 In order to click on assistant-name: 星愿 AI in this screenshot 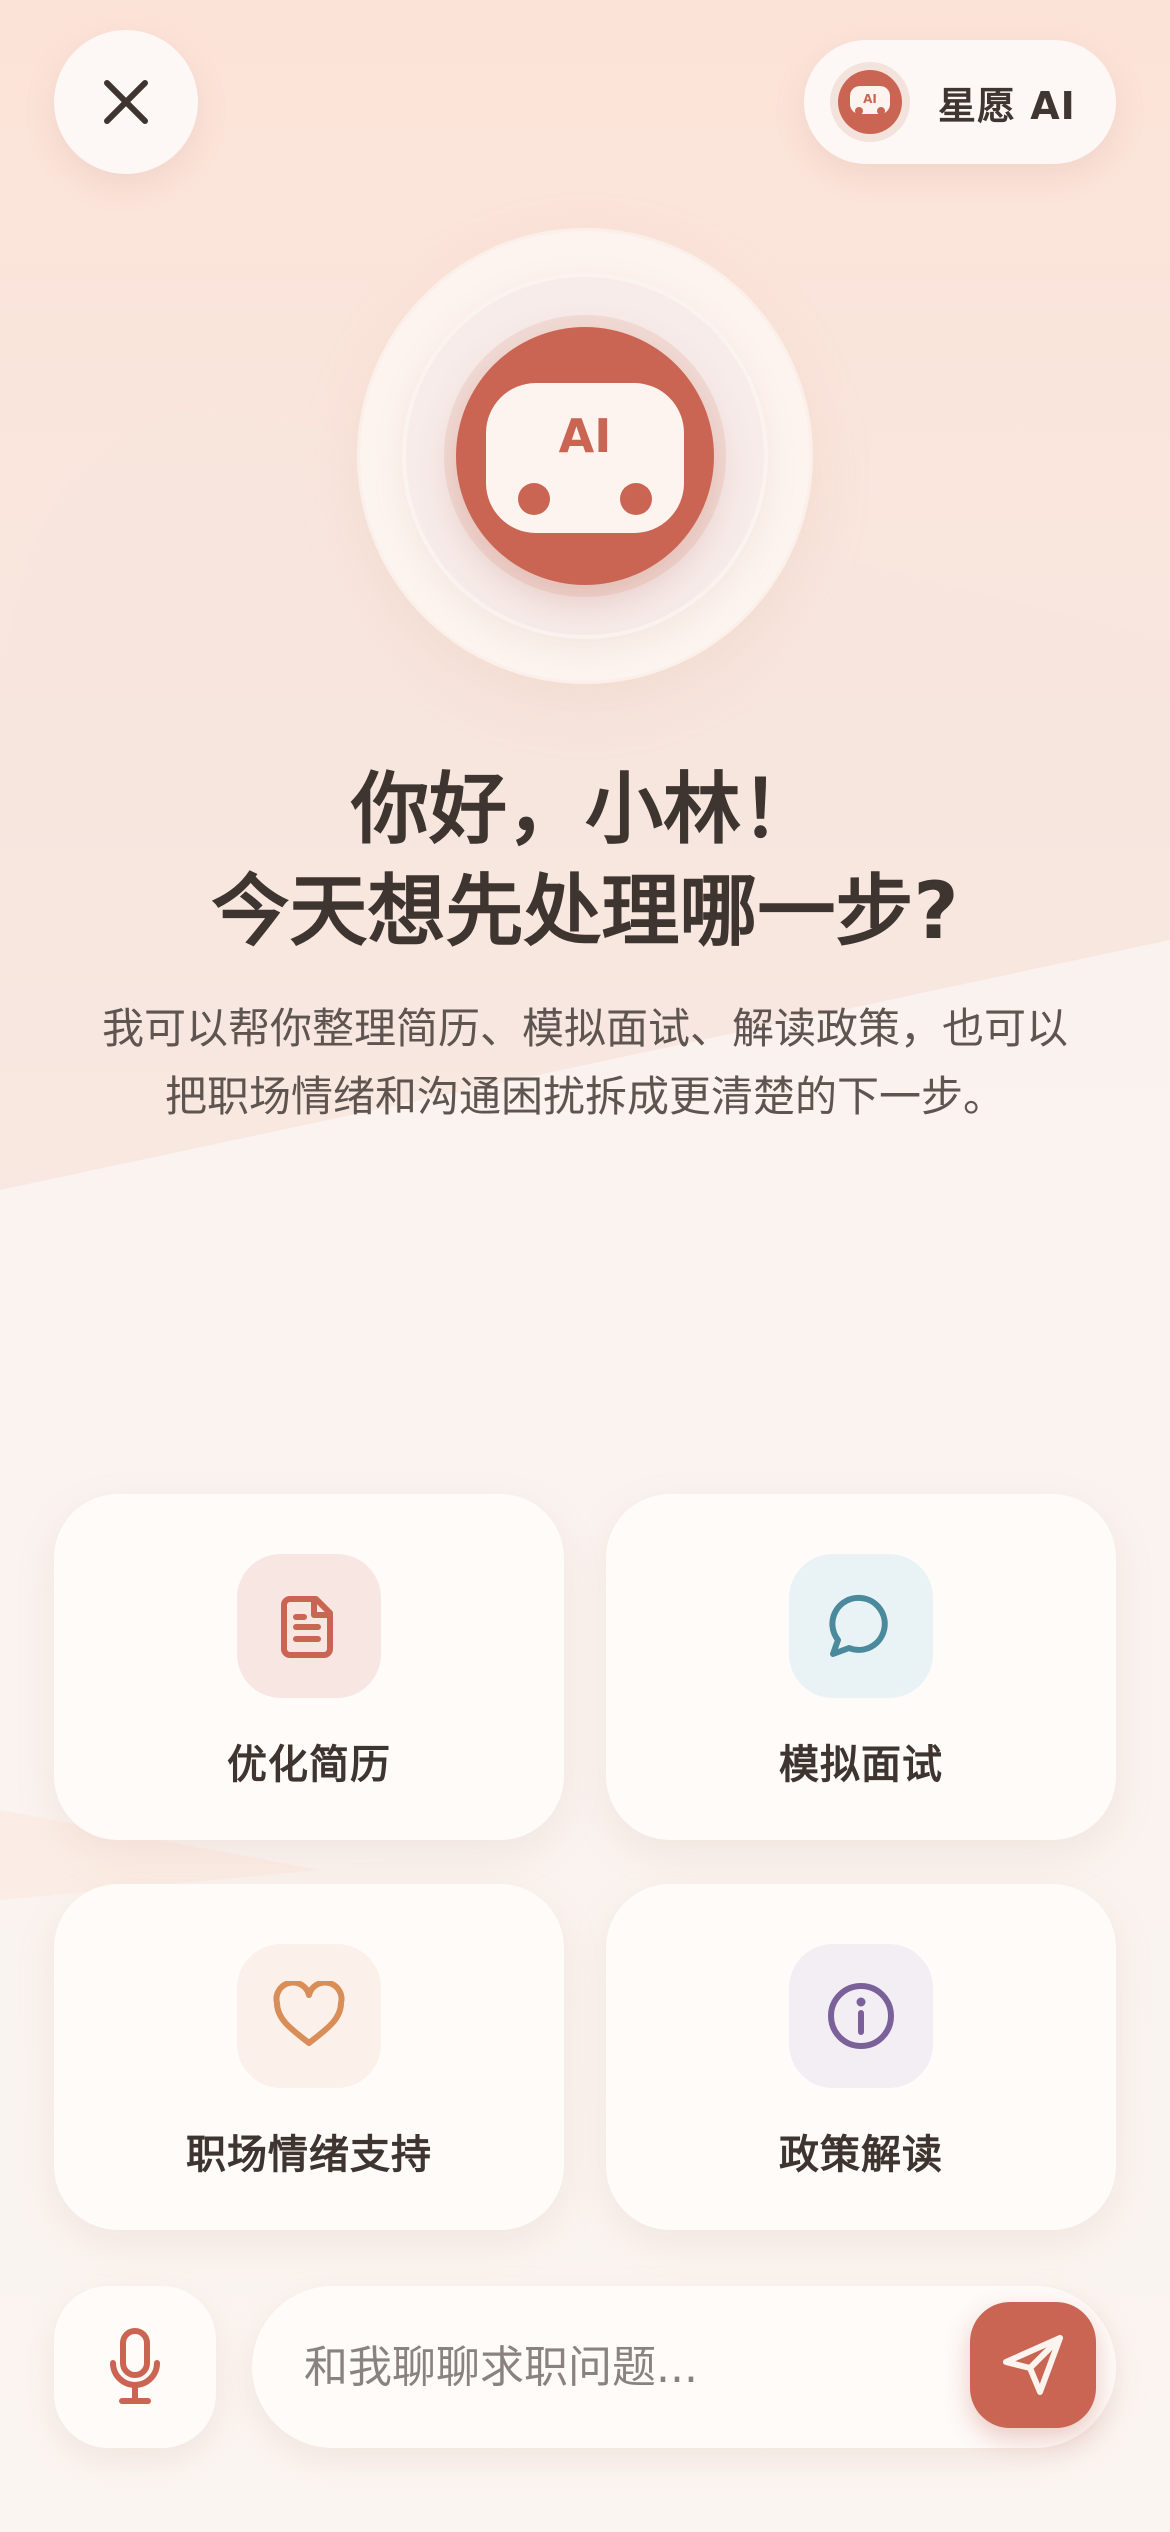, I will do `click(1007, 105)`.